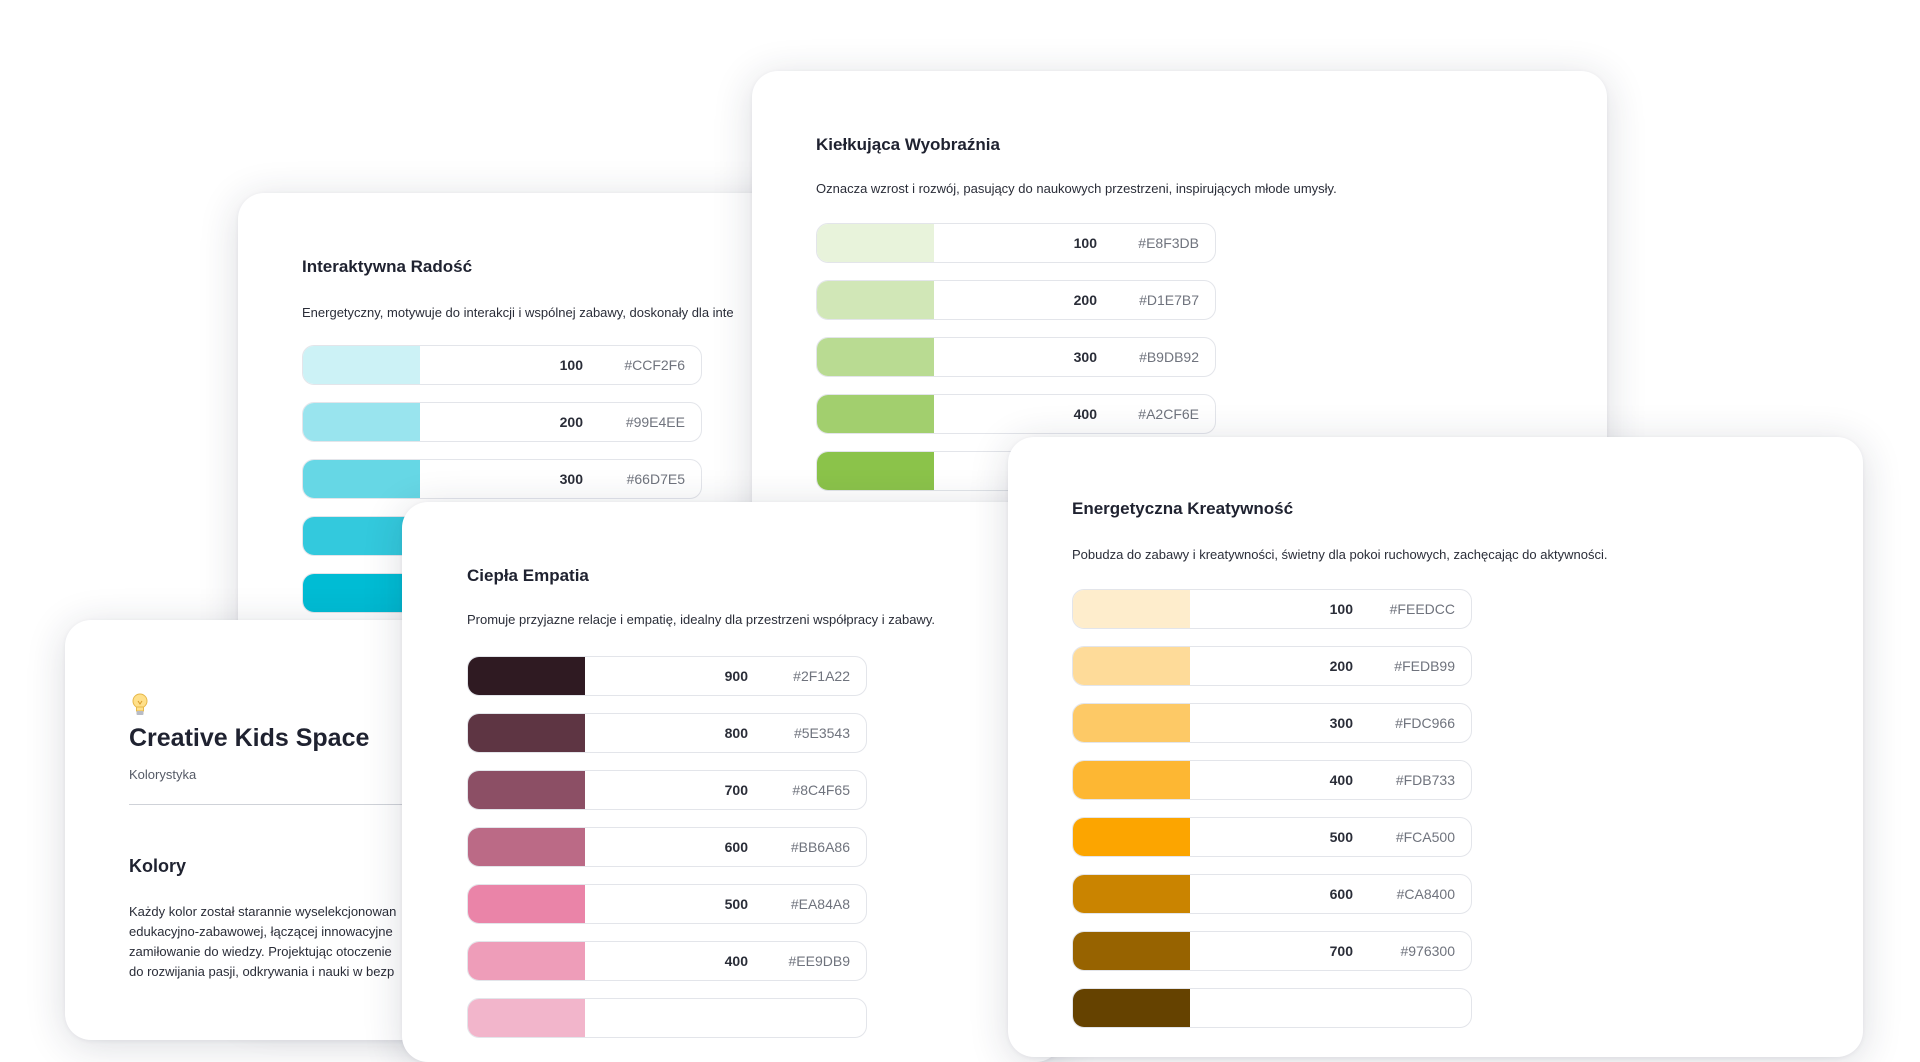 This screenshot has width=1920, height=1062. Describe the element at coordinates (654, 365) in the screenshot. I see `swatch-hex-code: #CCF2F6` at that location.